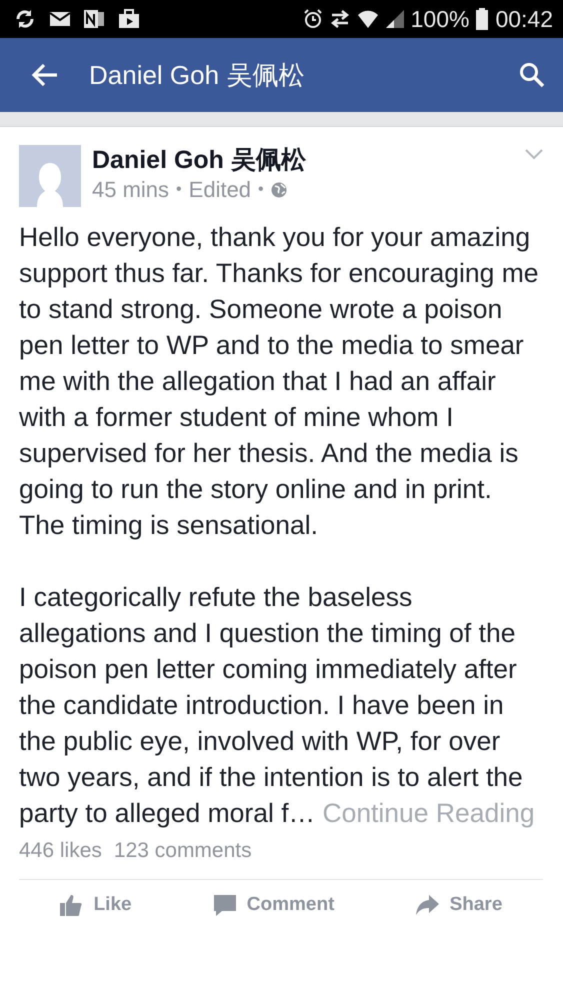 The image size is (563, 1000). Describe the element at coordinates (224, 905) in the screenshot. I see `comment-icon` at that location.